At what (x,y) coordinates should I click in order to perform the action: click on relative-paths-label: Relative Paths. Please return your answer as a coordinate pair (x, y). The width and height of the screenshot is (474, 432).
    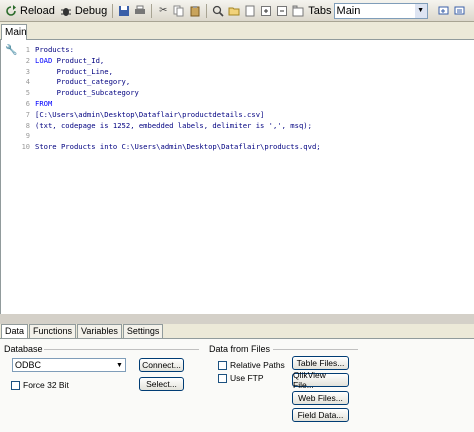
    Looking at the image, I should click on (257, 365).